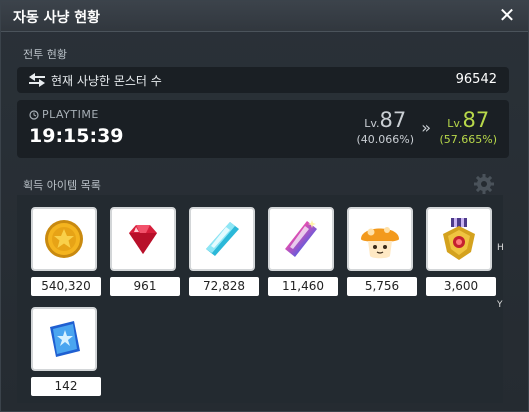 This screenshot has width=529, height=412. Describe the element at coordinates (45, 54) in the screenshot. I see `battle-section-label: 전투 현황` at that location.